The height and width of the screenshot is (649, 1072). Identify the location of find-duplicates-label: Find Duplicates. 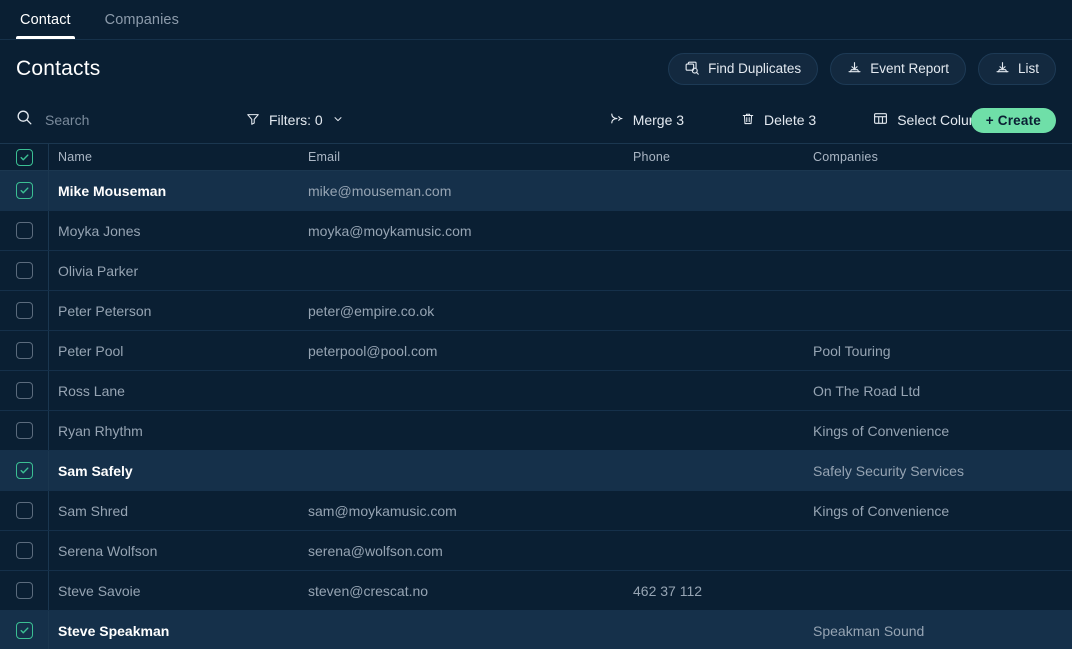
(755, 68).